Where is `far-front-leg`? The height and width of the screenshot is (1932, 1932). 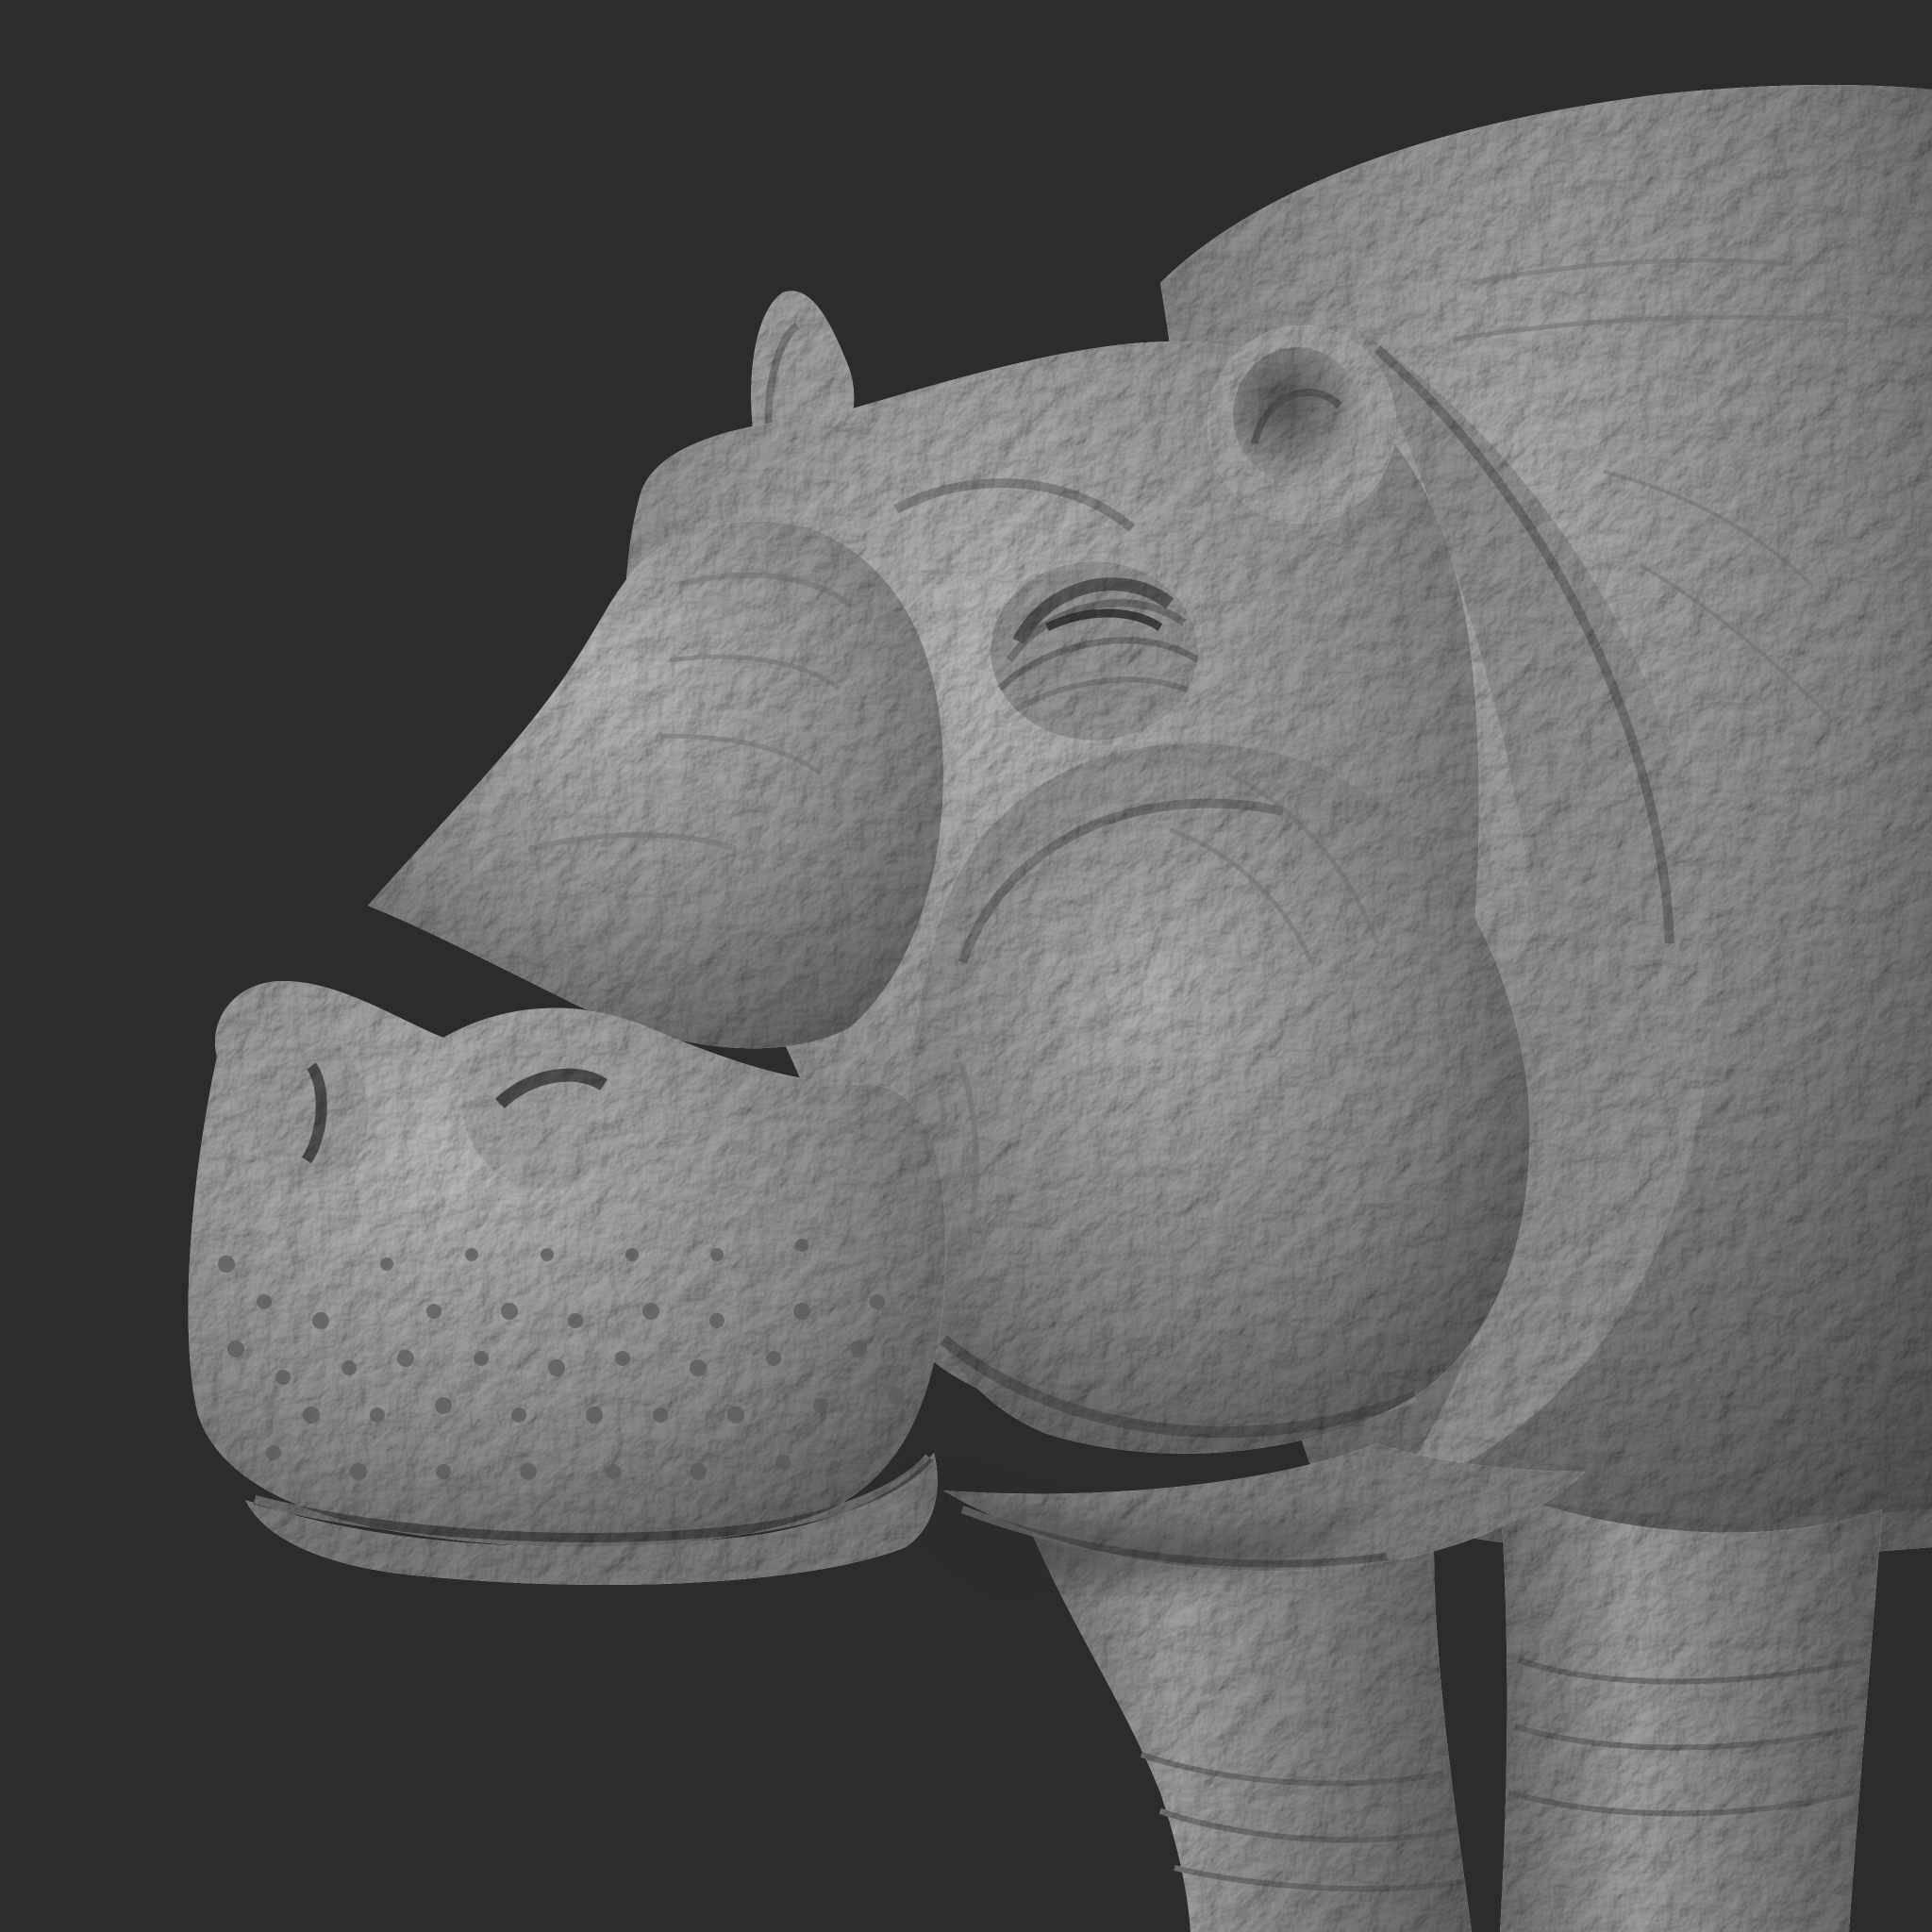
far-front-leg is located at coordinates (1691, 1711).